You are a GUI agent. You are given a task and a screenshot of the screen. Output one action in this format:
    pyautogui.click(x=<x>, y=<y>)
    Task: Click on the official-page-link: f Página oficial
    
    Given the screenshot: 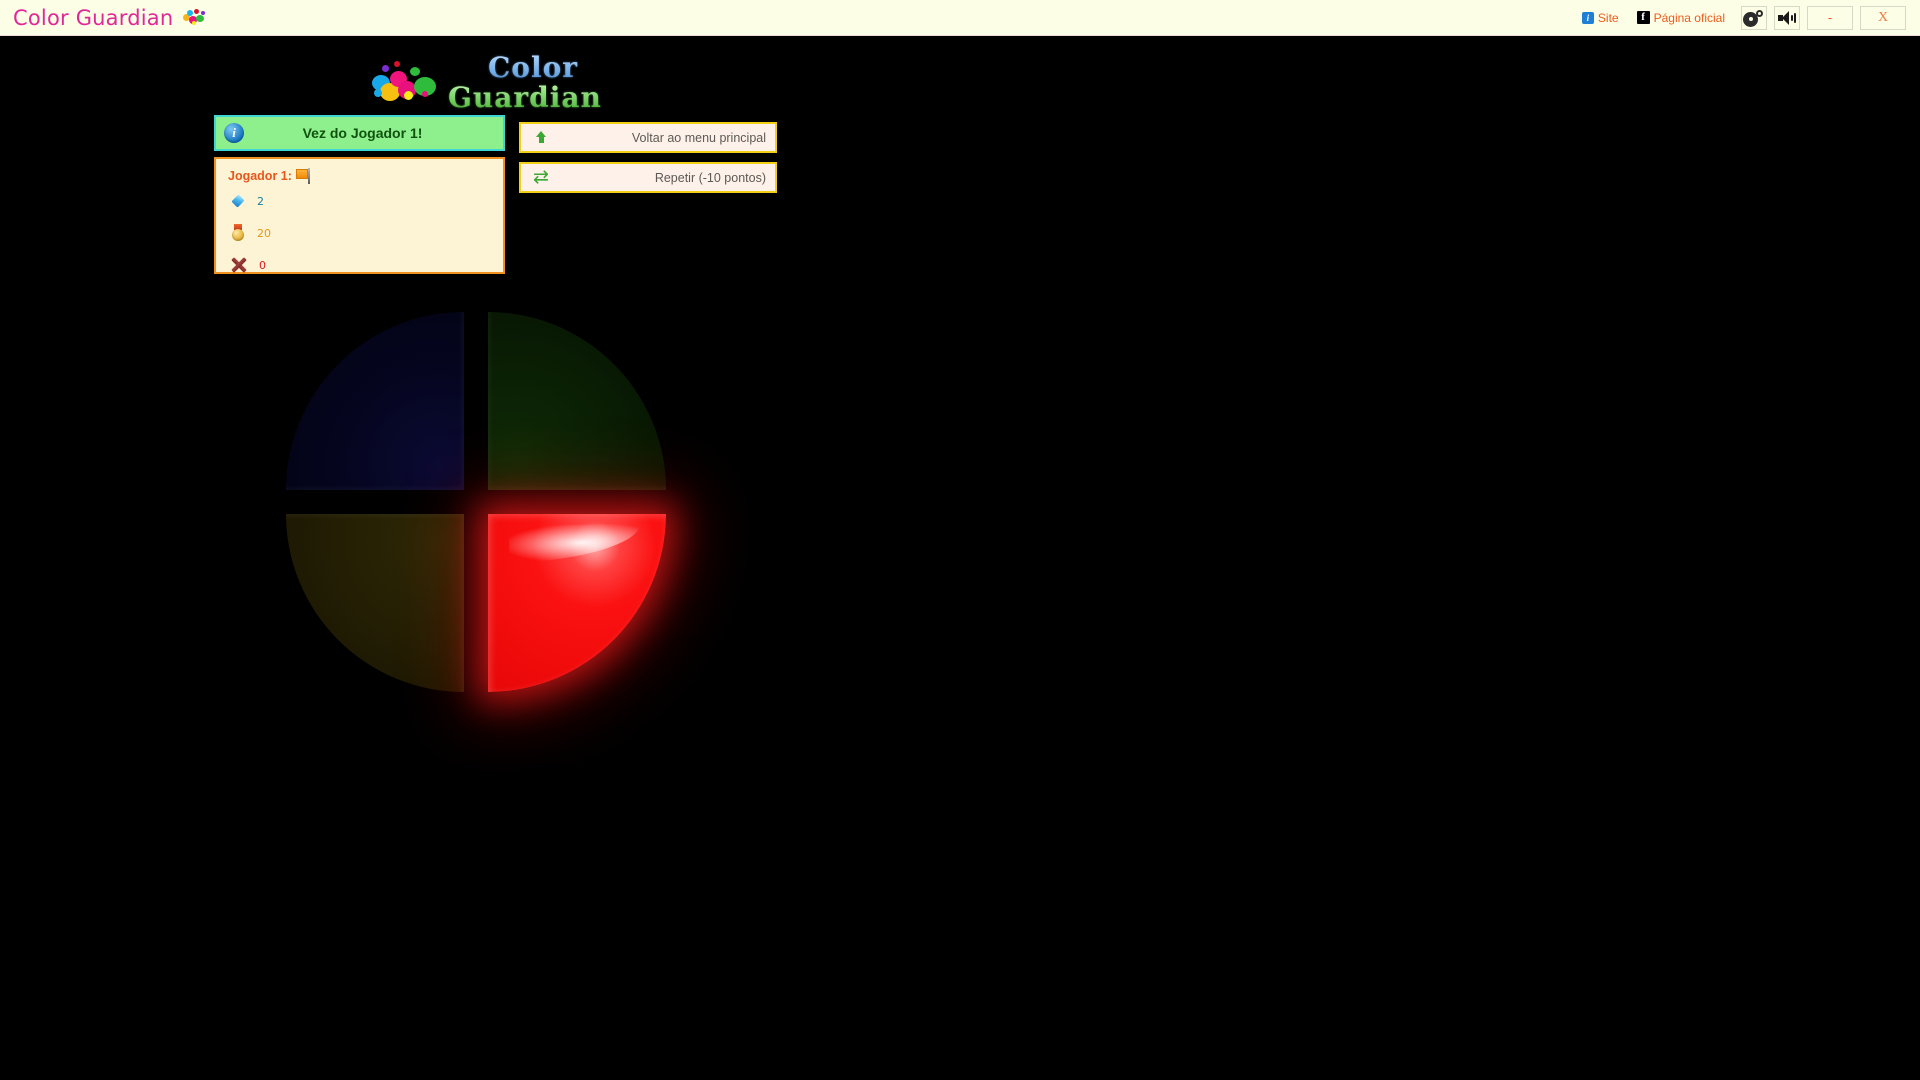 What is the action you would take?
    pyautogui.click(x=1681, y=18)
    